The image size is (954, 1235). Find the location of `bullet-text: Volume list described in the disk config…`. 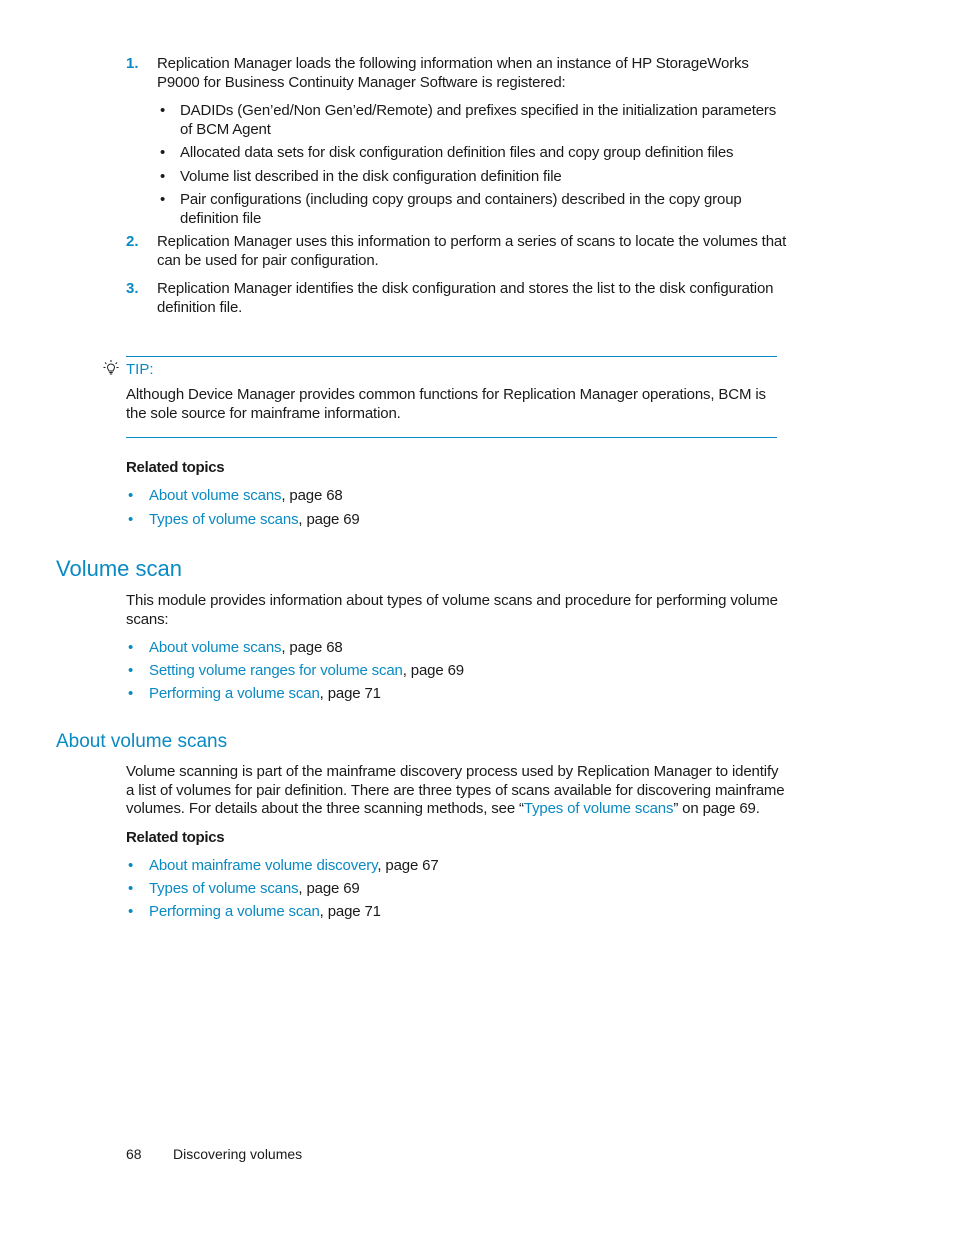

bullet-text: Volume list described in the disk config… is located at coordinates (371, 176).